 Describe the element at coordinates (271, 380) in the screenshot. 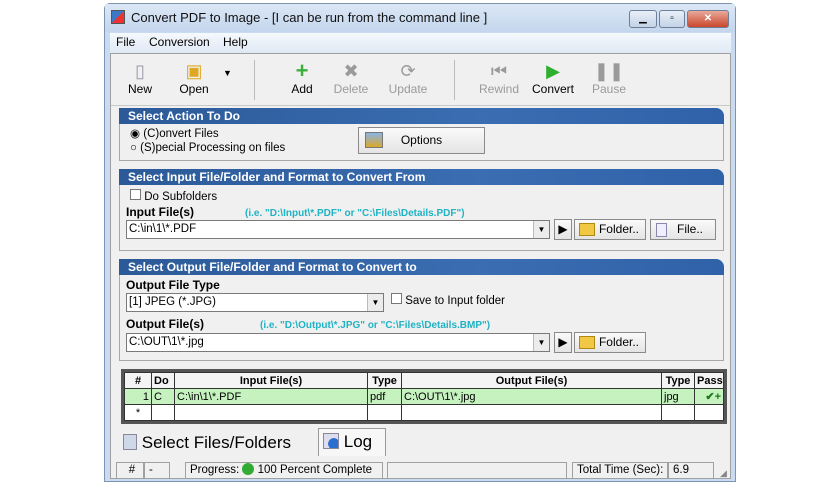

I see `col-input: Input File(s)` at that location.